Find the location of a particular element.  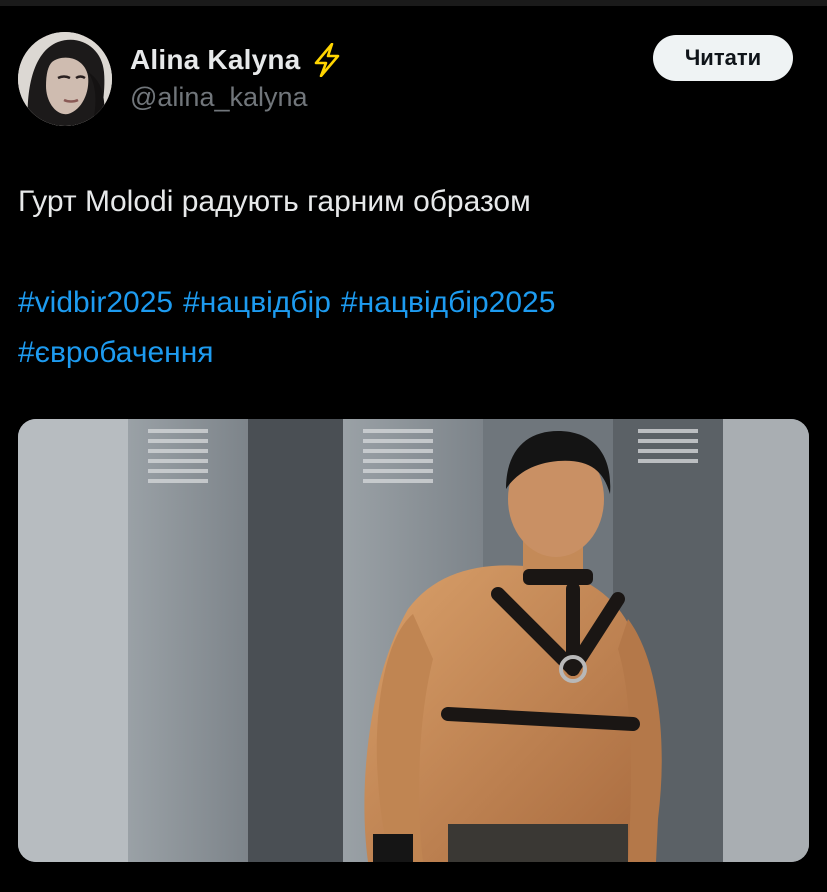

author-handle: @alina_kalyna is located at coordinates (219, 97).